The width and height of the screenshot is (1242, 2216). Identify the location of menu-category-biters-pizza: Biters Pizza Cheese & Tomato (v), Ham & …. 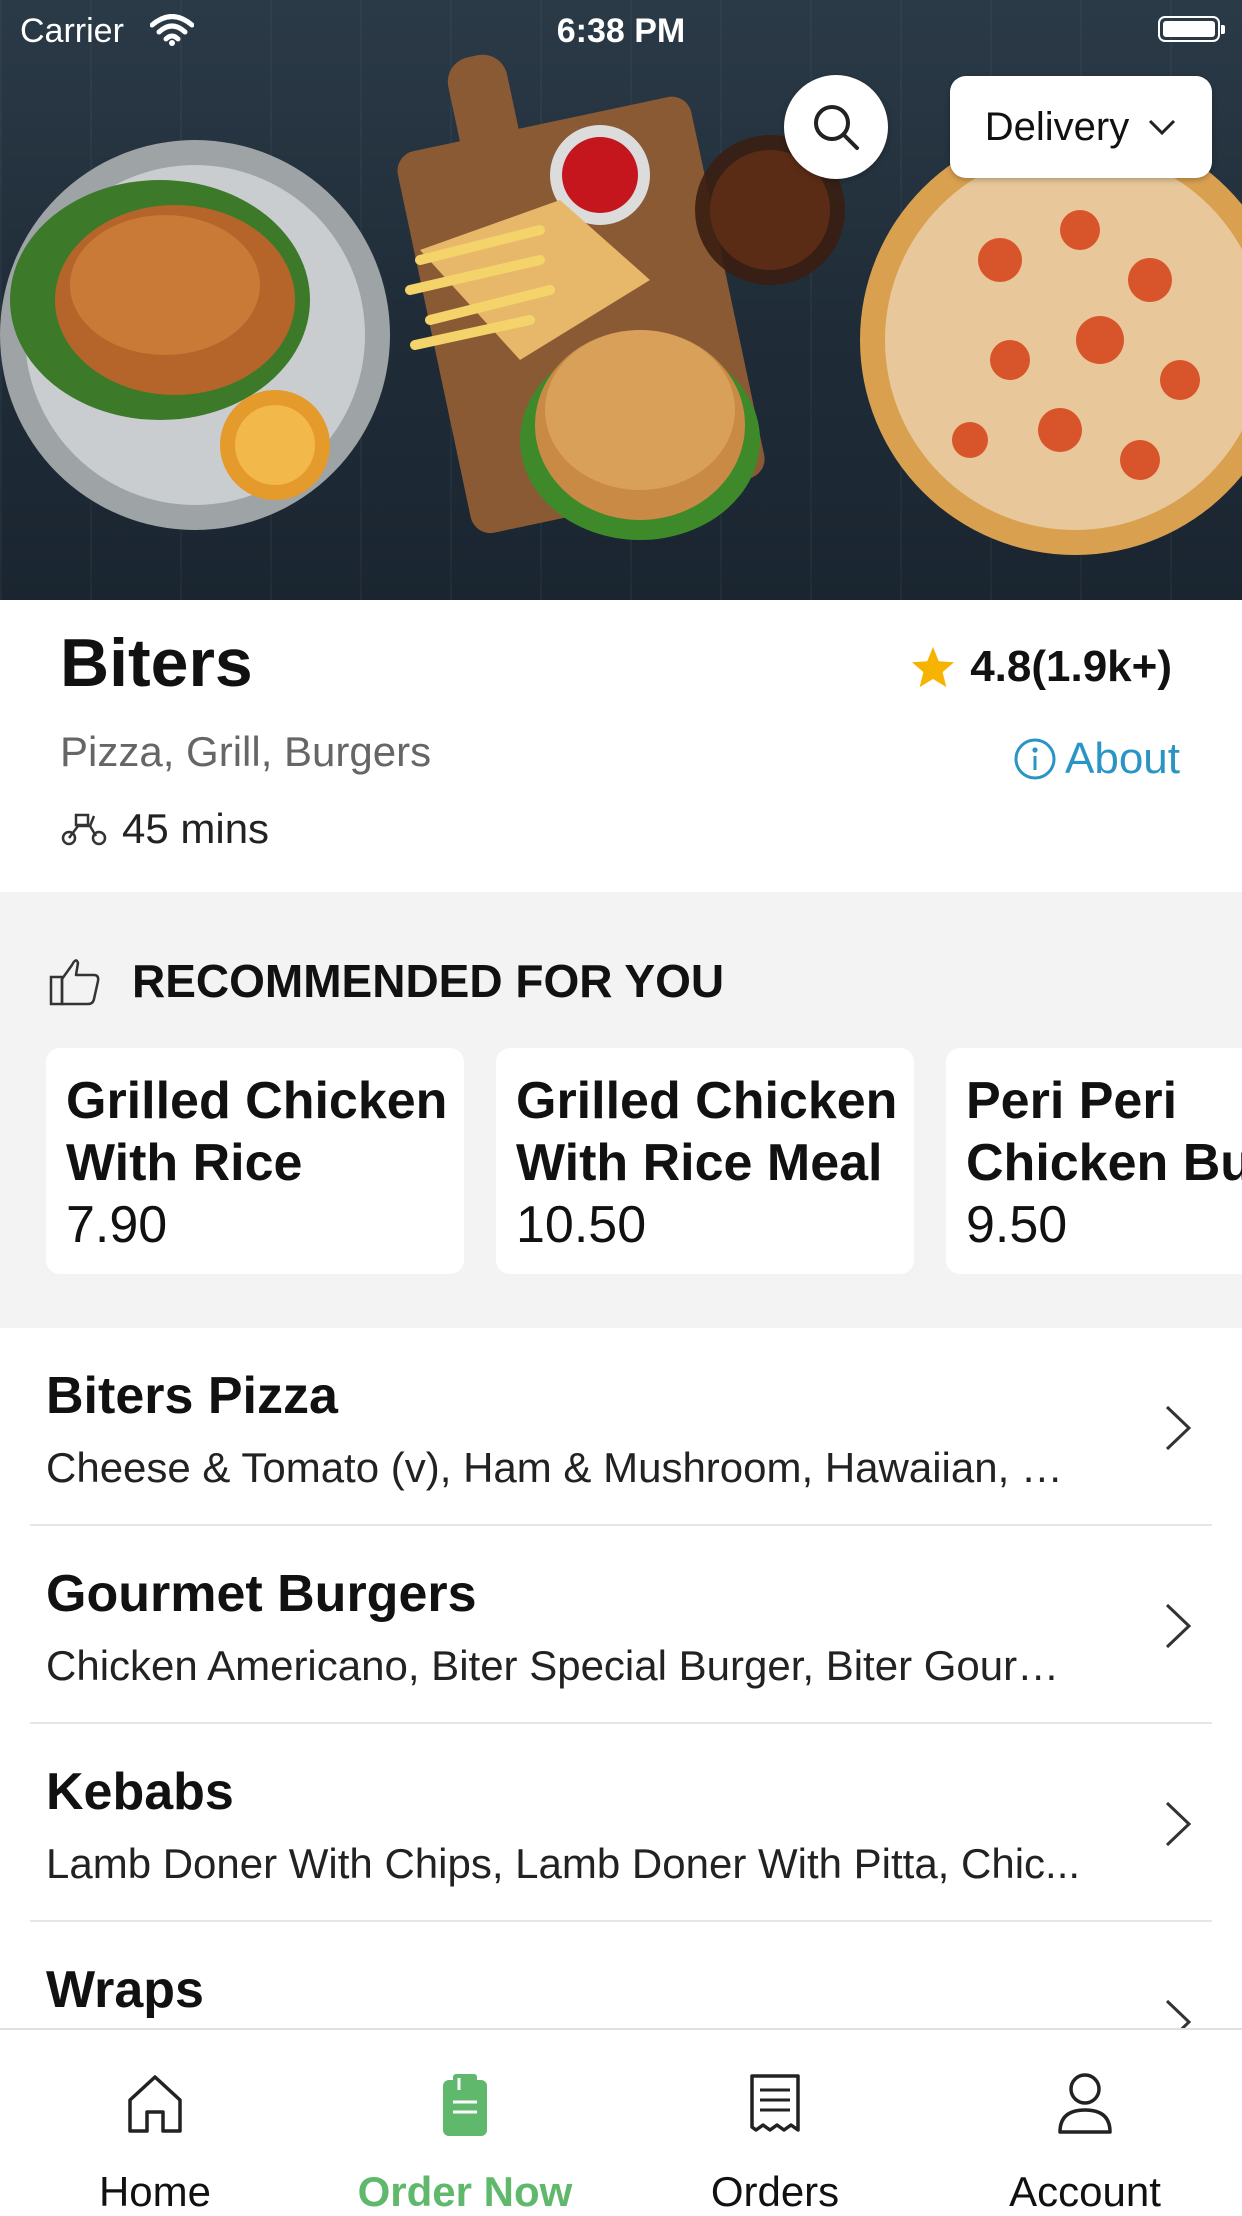
(621, 1427).